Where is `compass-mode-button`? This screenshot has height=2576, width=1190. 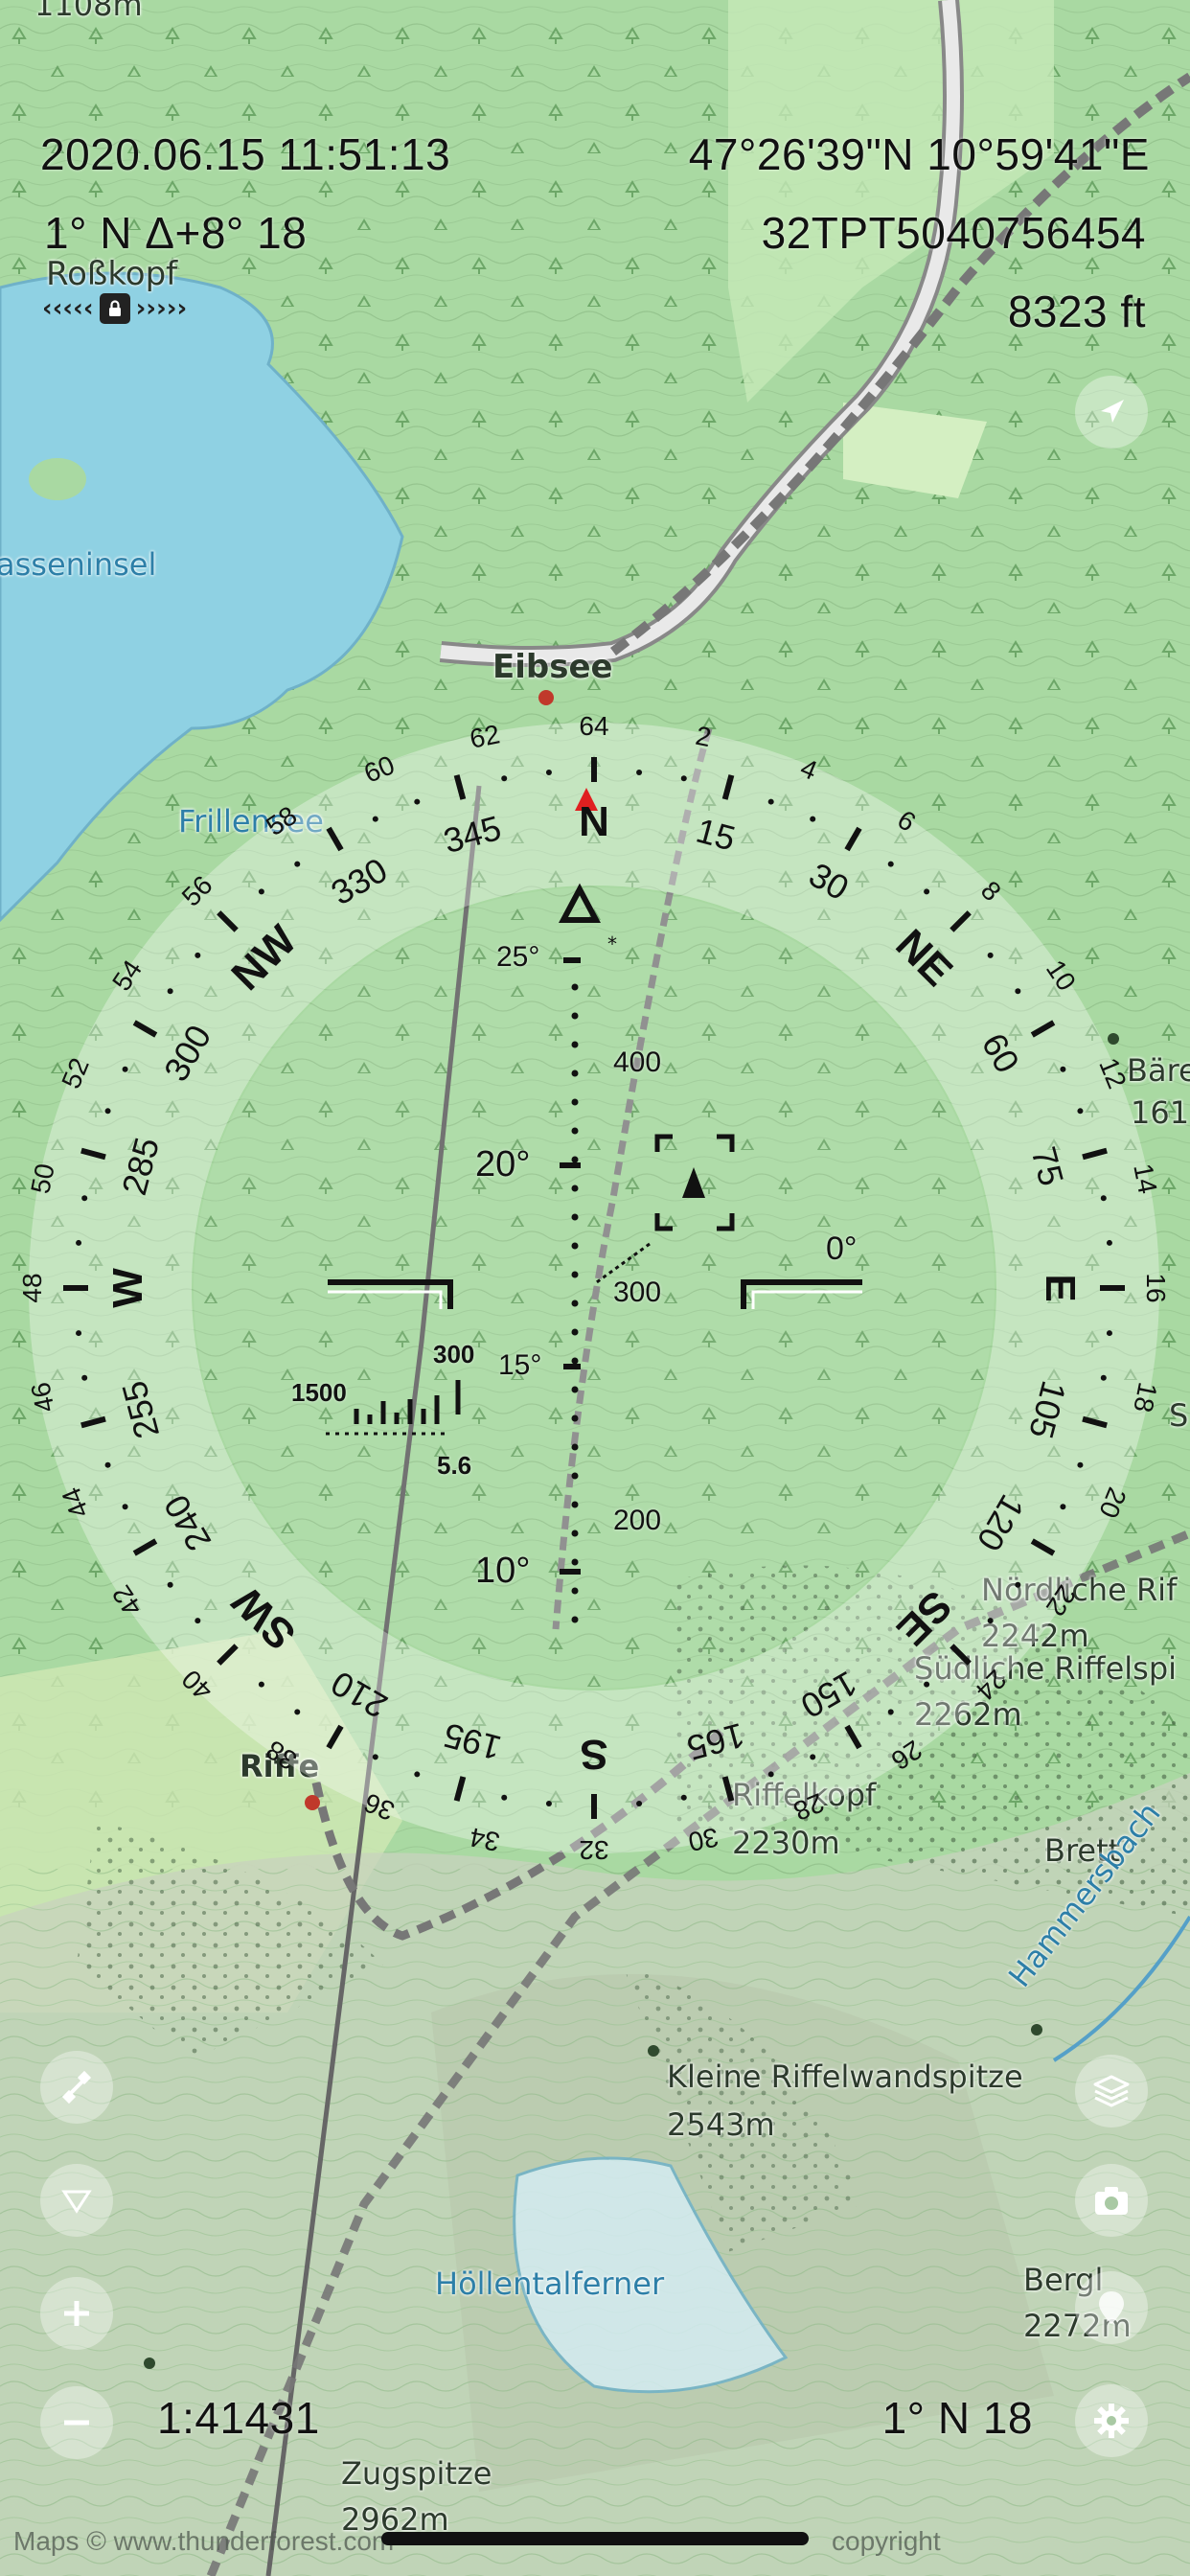
compass-mode-button is located at coordinates (76, 2087).